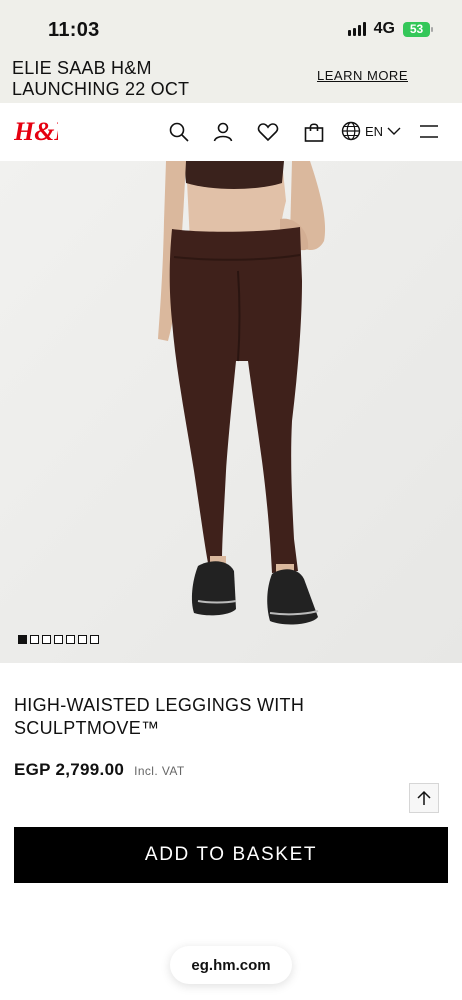  I want to click on basket-icon, so click(314, 132).